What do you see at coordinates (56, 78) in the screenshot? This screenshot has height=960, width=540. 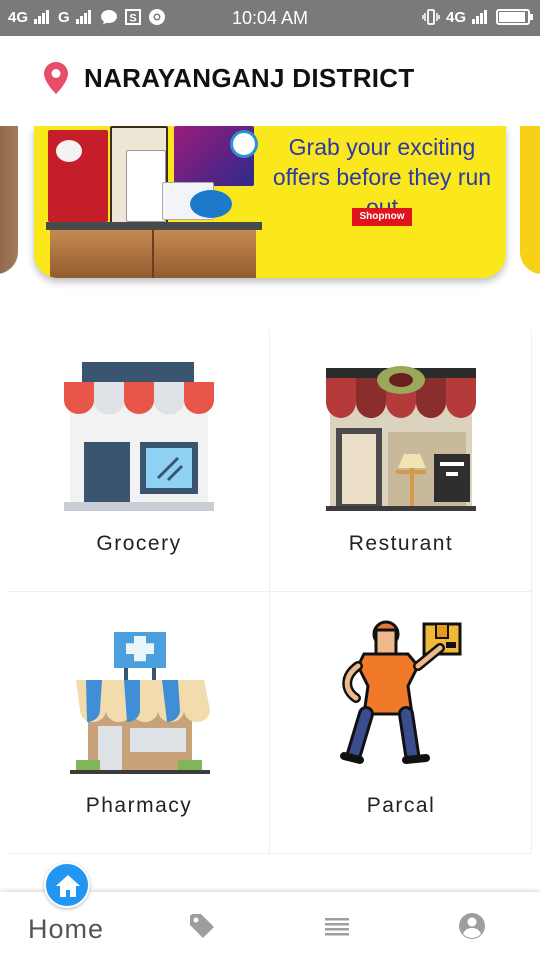 I see `location-pin-icon` at bounding box center [56, 78].